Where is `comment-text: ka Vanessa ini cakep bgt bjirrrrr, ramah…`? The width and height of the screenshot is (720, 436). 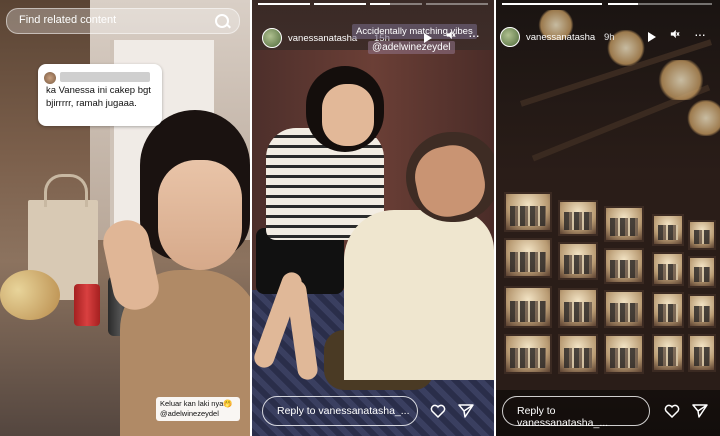
comment-text: ka Vanessa ini cakep bgt bjirrrrr, ramah… is located at coordinates (98, 97).